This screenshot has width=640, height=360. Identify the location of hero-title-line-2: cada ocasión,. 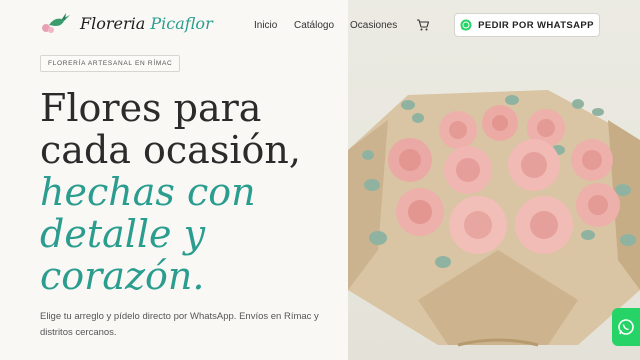
(170, 150).